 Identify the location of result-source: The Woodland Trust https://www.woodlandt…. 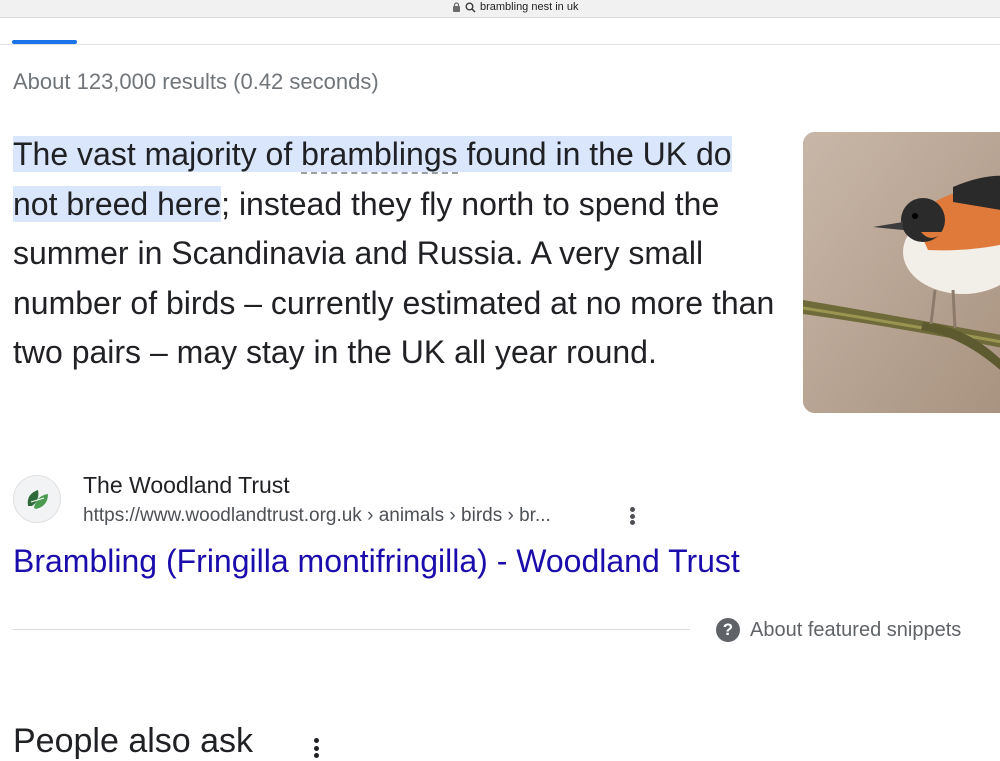
(363, 502).